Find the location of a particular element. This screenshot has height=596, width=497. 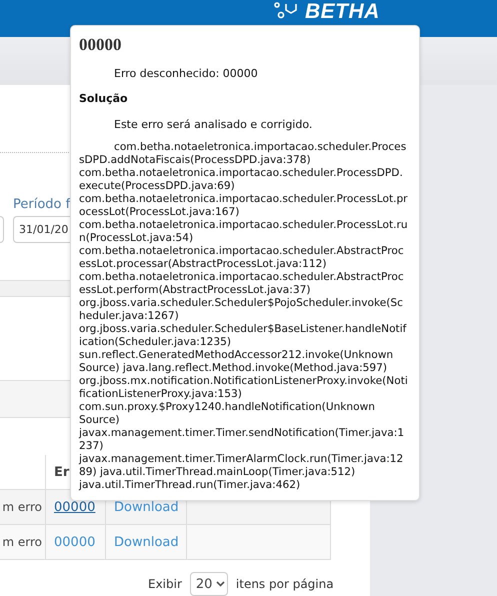

field-label: Período f is located at coordinates (42, 204).